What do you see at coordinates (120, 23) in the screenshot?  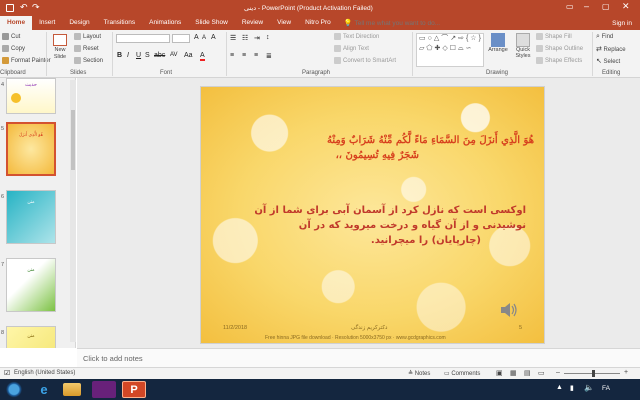 I see `tab-transitions: Transitions` at bounding box center [120, 23].